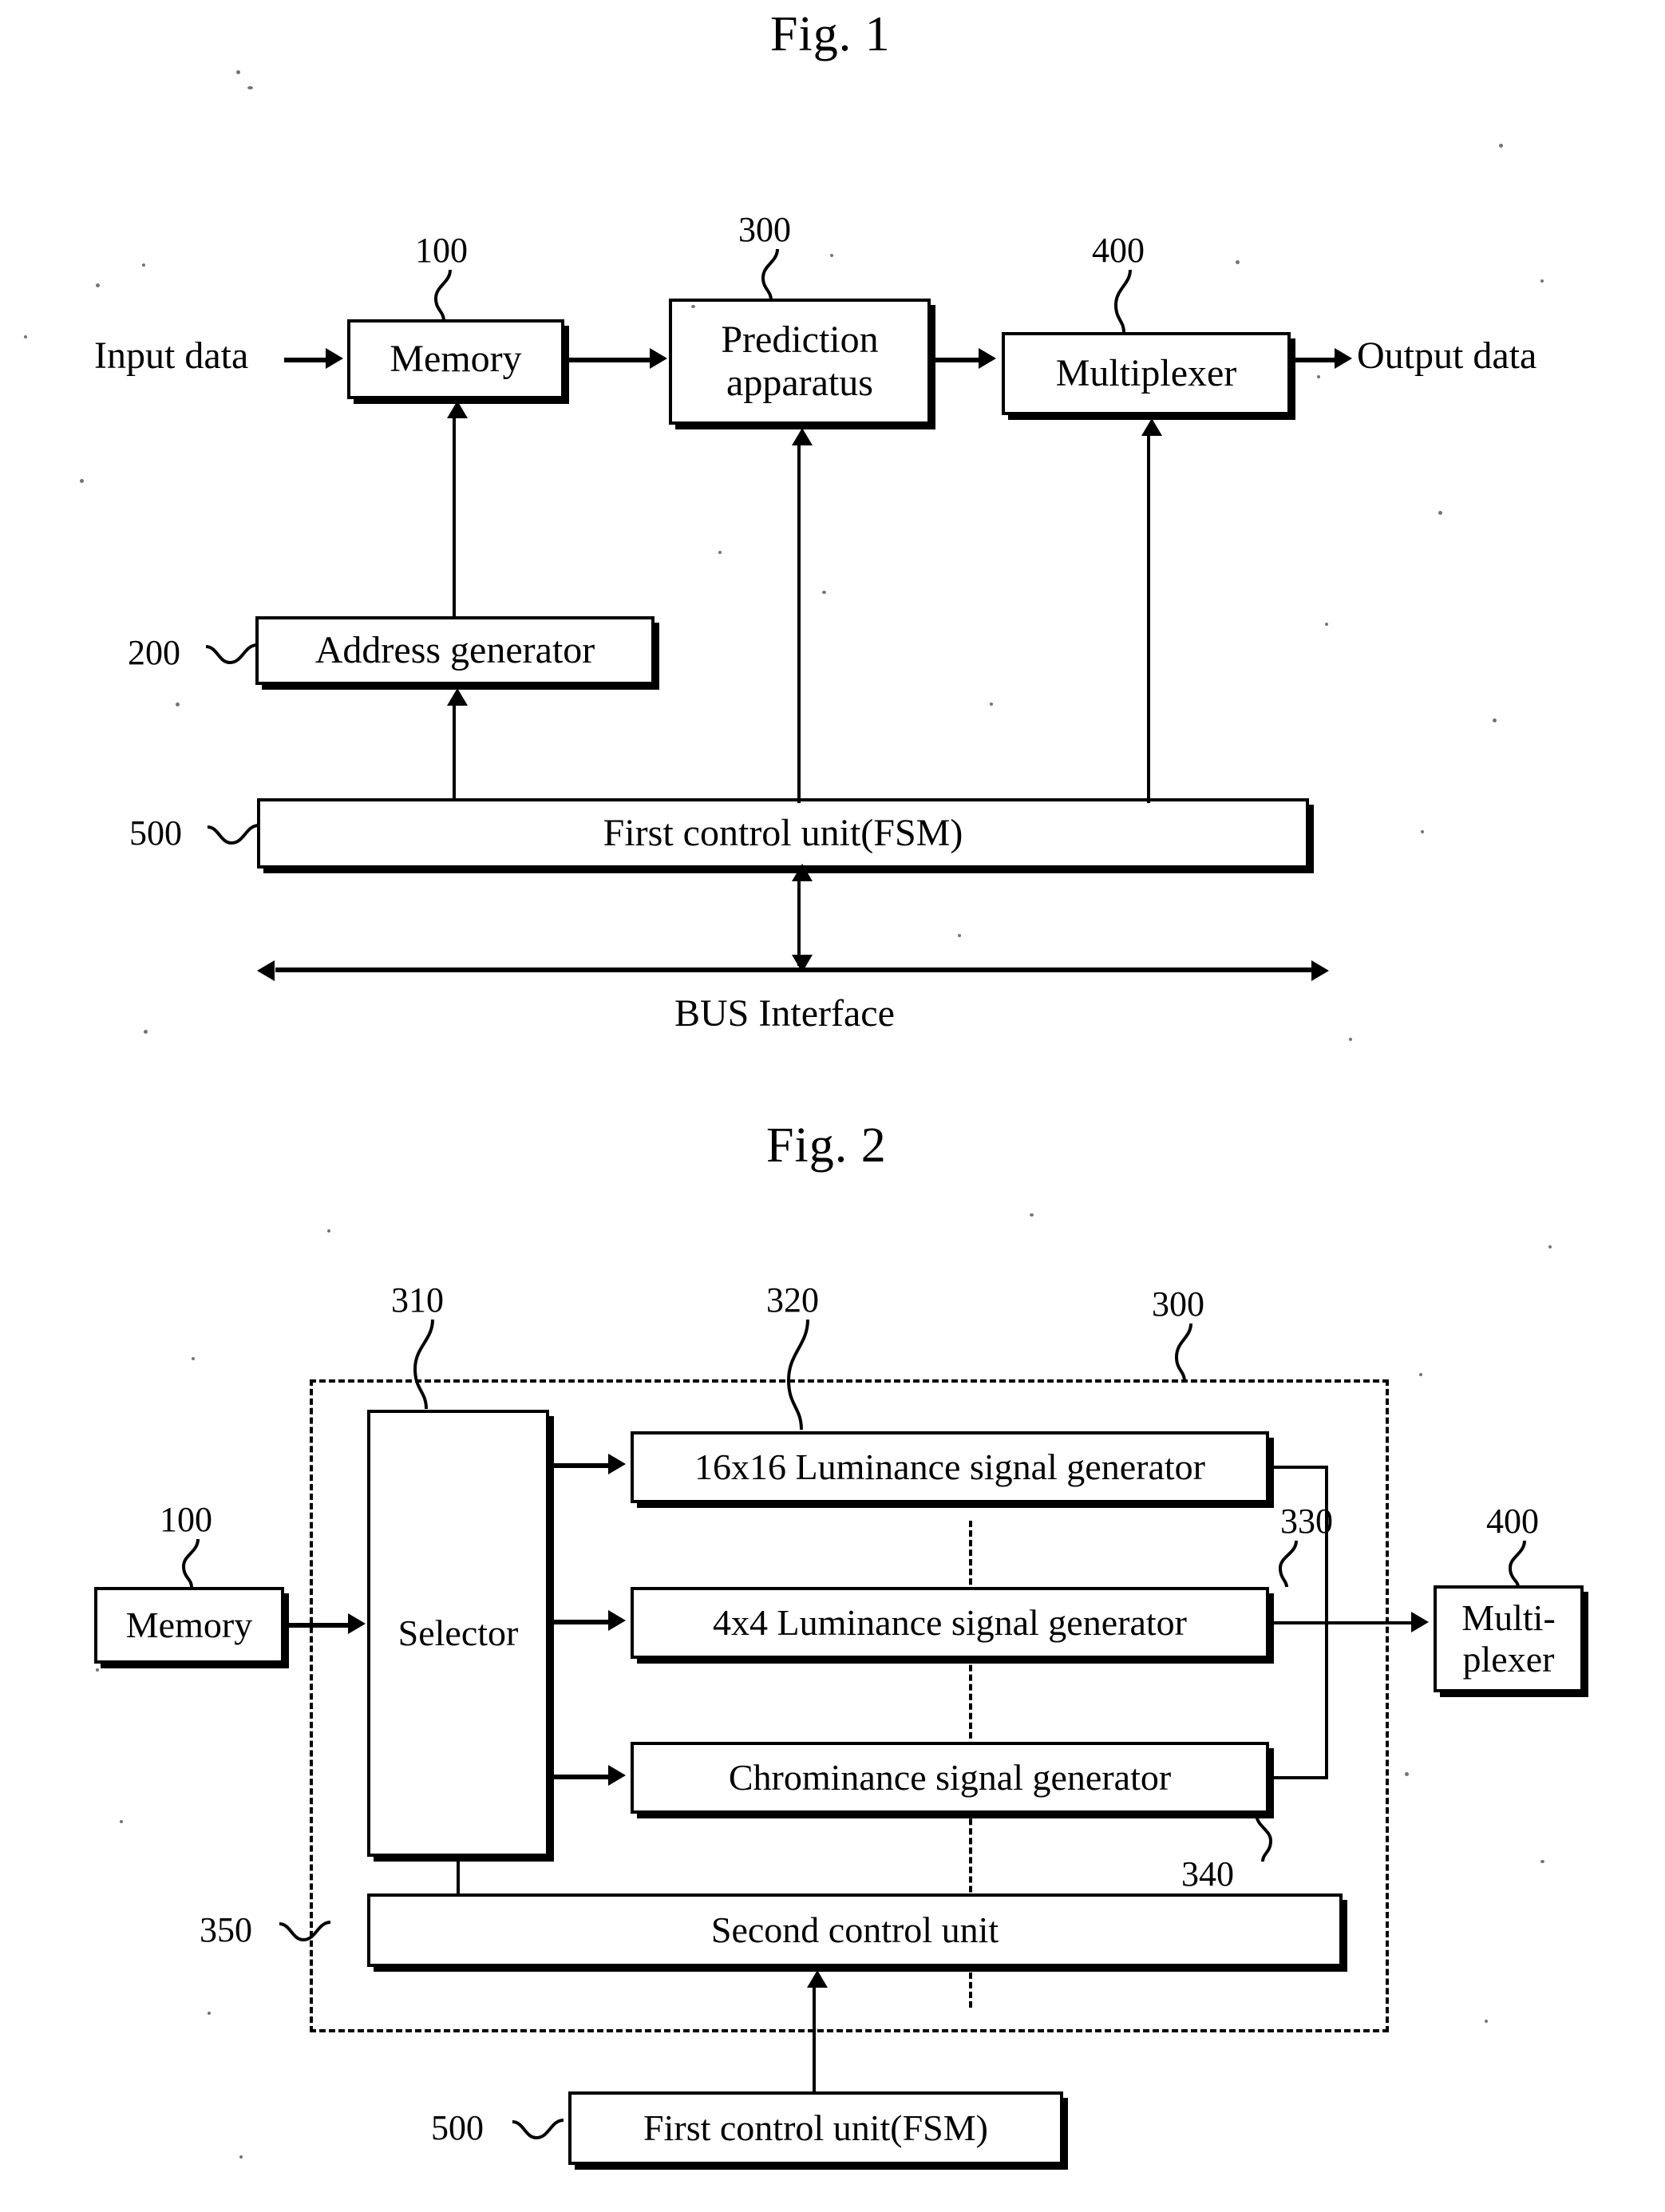 The height and width of the screenshot is (2212, 1665). I want to click on firstcontrol-to-multiplexer-connector, so click(1148, 618).